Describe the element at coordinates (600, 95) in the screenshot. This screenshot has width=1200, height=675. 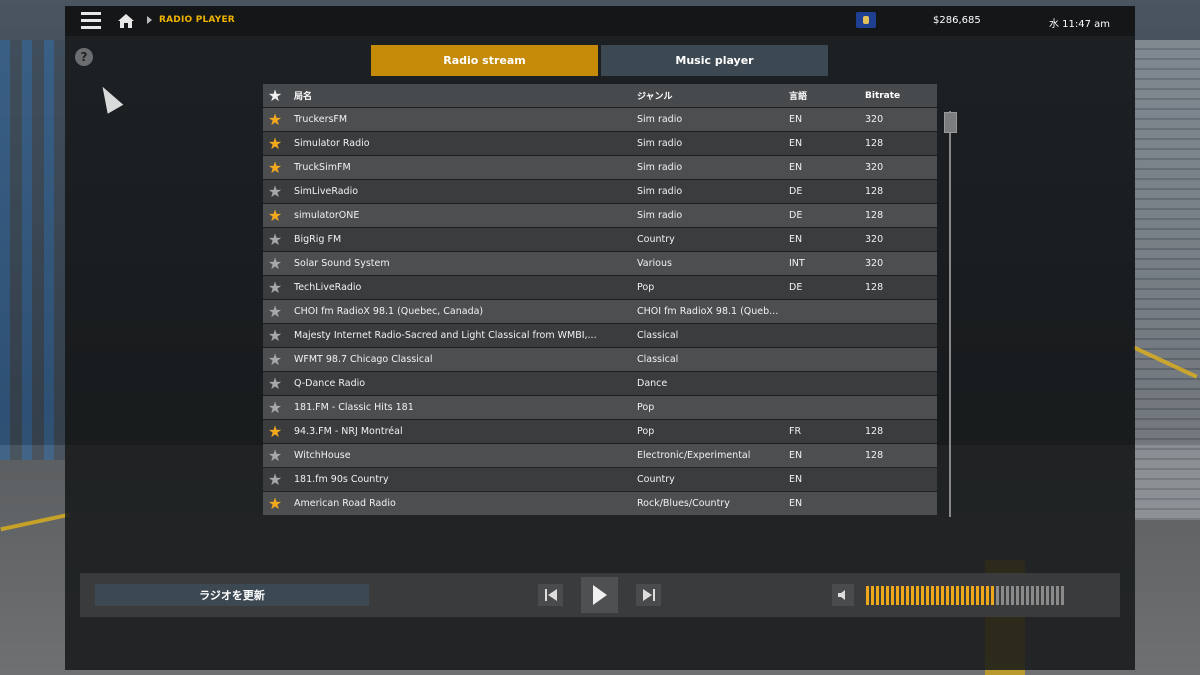
I see `table-header: ★ 局名 ジャンル 言語 Bitrate` at that location.